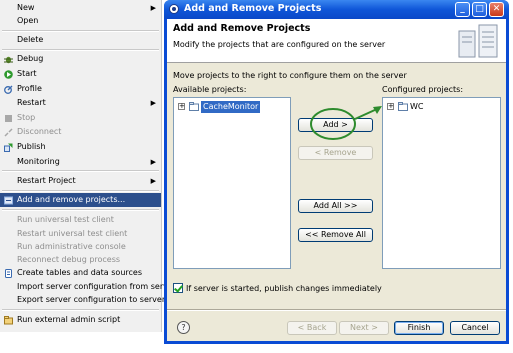 This screenshot has height=353, width=513. I want to click on menu-item-run-universal-test-client: Run universal test client, so click(80, 220).